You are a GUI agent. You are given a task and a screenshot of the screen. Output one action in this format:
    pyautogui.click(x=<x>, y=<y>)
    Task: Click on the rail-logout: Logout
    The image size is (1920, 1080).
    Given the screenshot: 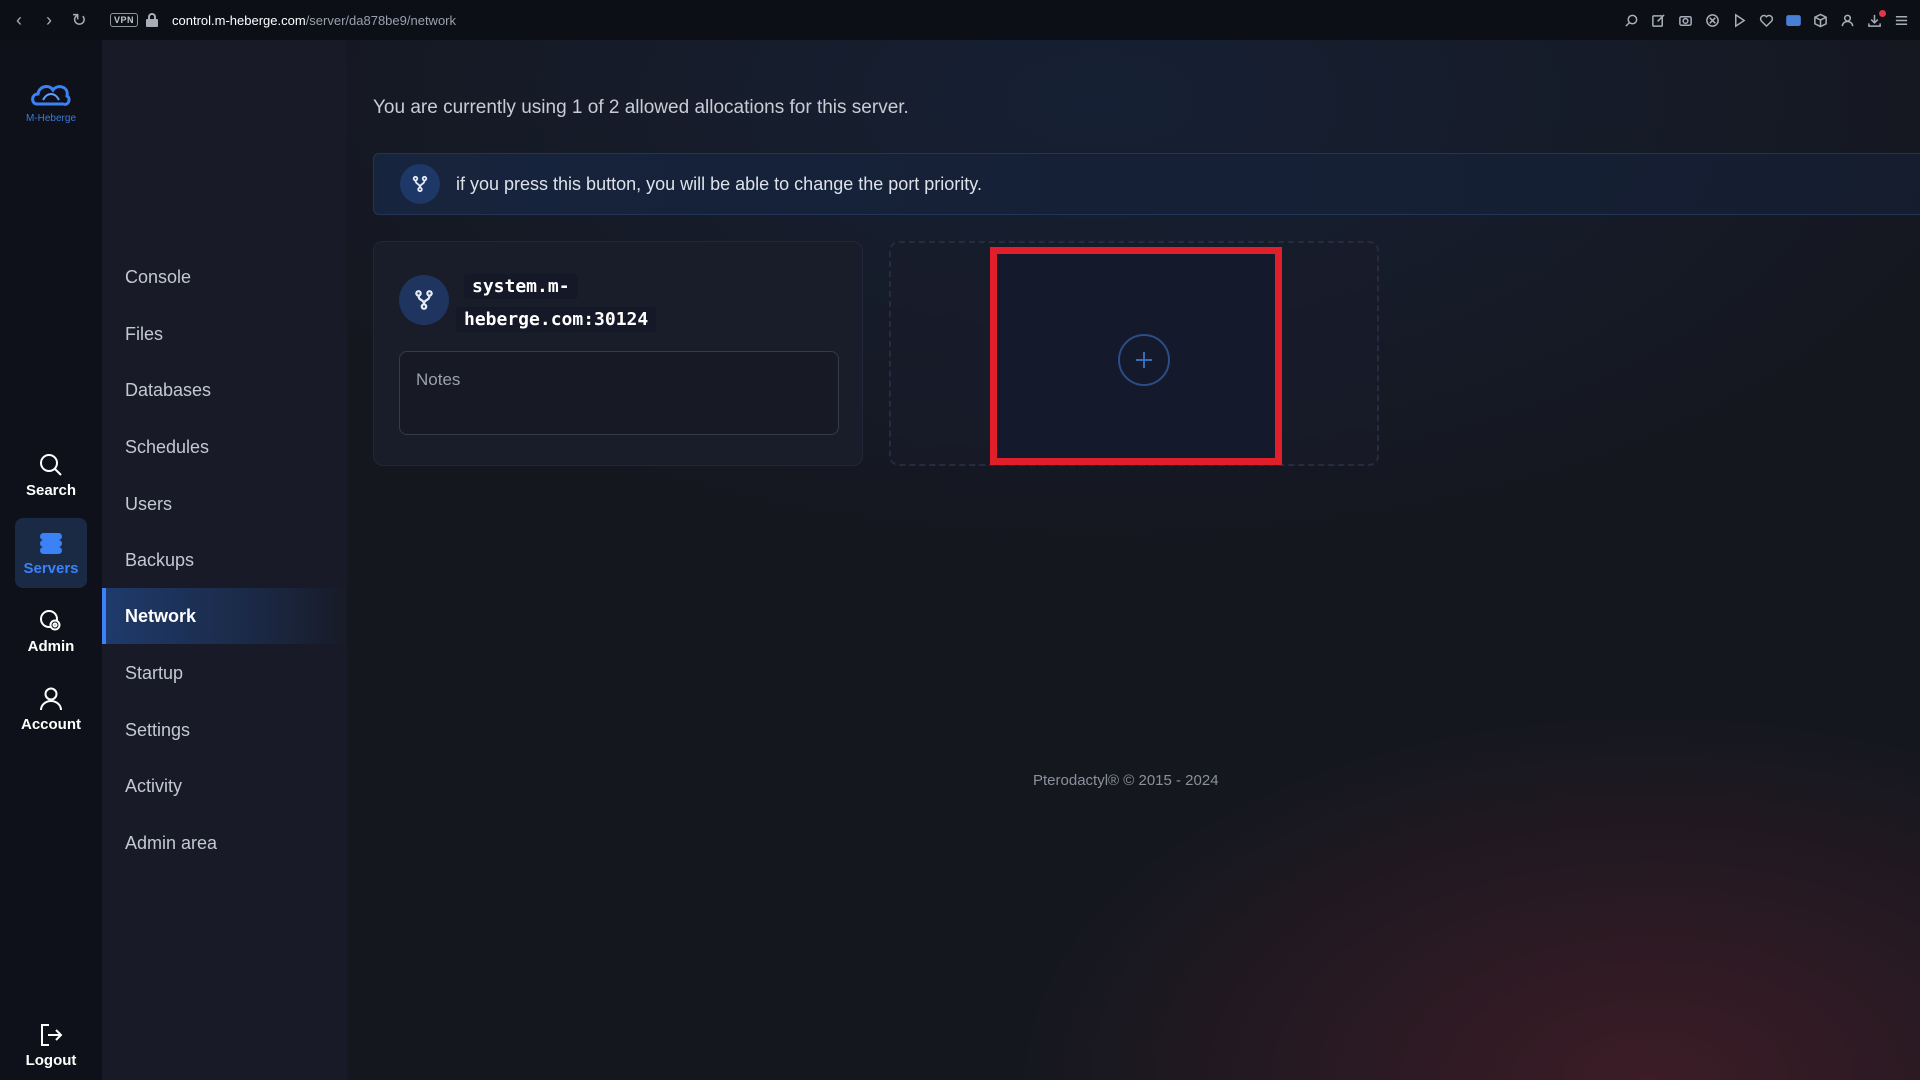 What is the action you would take?
    pyautogui.click(x=51, y=1045)
    